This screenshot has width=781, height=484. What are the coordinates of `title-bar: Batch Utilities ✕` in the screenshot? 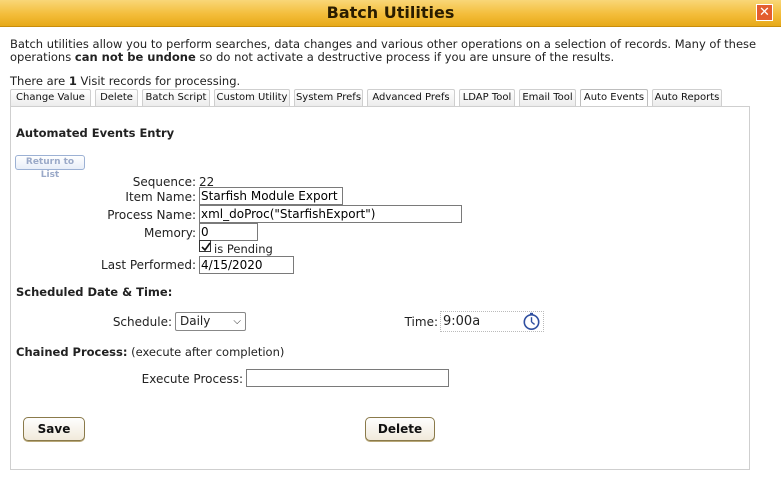 It's located at (390, 13).